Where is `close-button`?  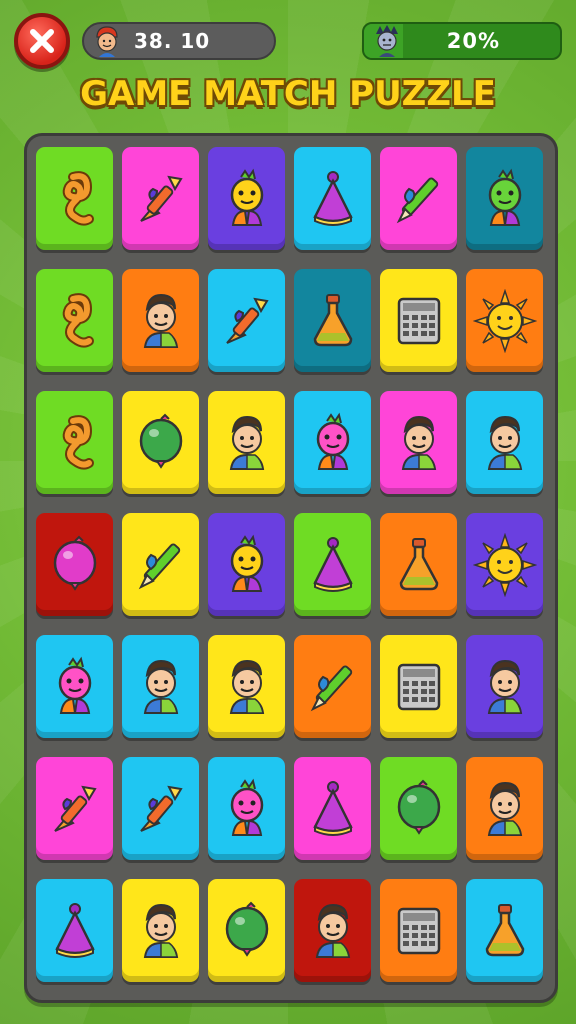 close-button is located at coordinates (42, 41).